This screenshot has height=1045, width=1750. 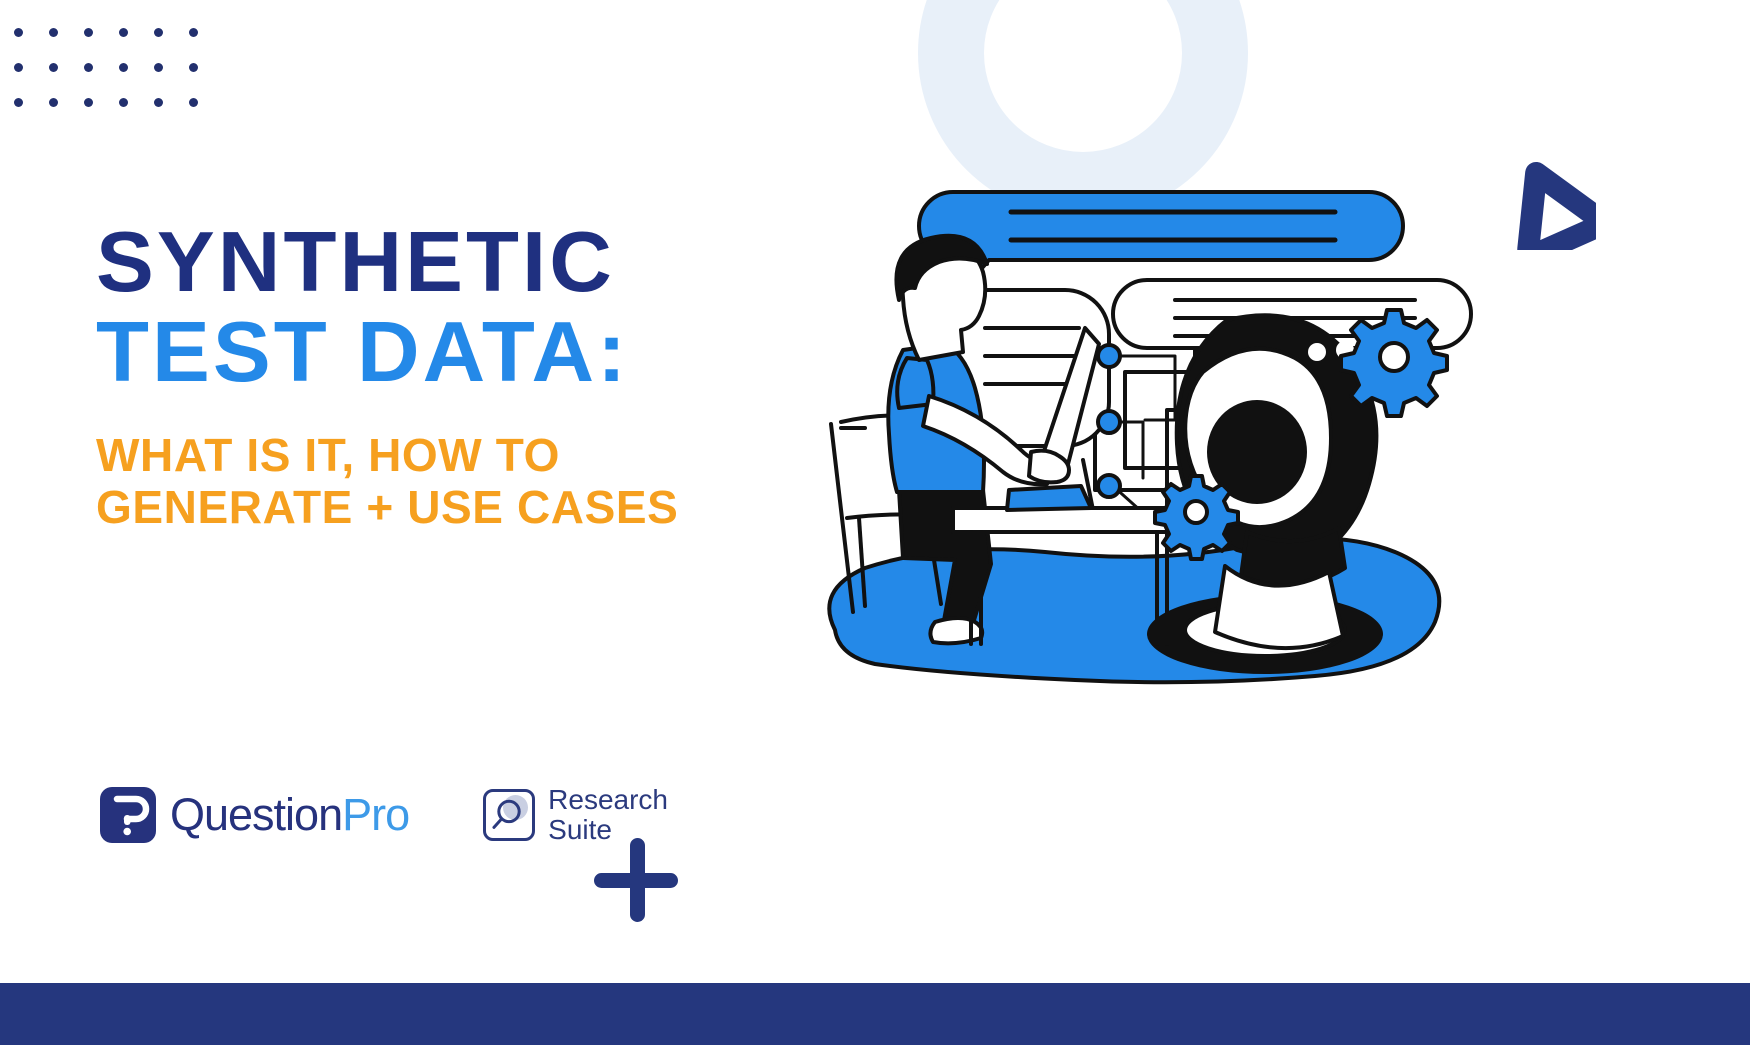 I want to click on subtitle-line-2: GENERATE + USE CASES, so click(x=387, y=506).